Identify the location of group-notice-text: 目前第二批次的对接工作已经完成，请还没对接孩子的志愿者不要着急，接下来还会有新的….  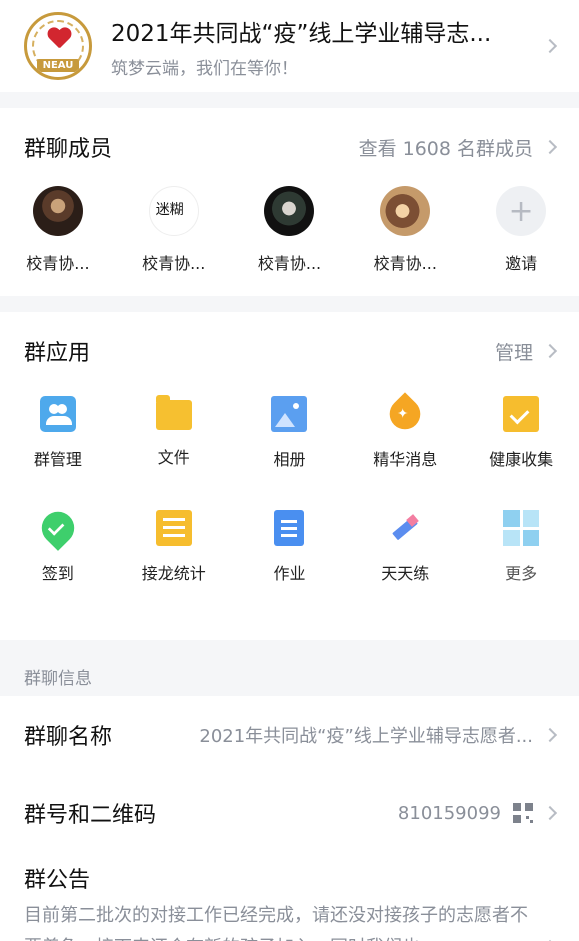
(276, 923).